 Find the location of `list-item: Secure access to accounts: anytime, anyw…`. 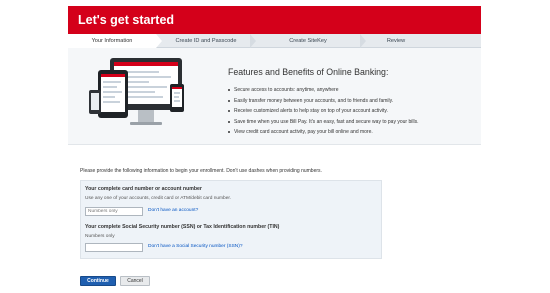

list-item: Secure access to accounts: anytime, anyw… is located at coordinates (323, 90).